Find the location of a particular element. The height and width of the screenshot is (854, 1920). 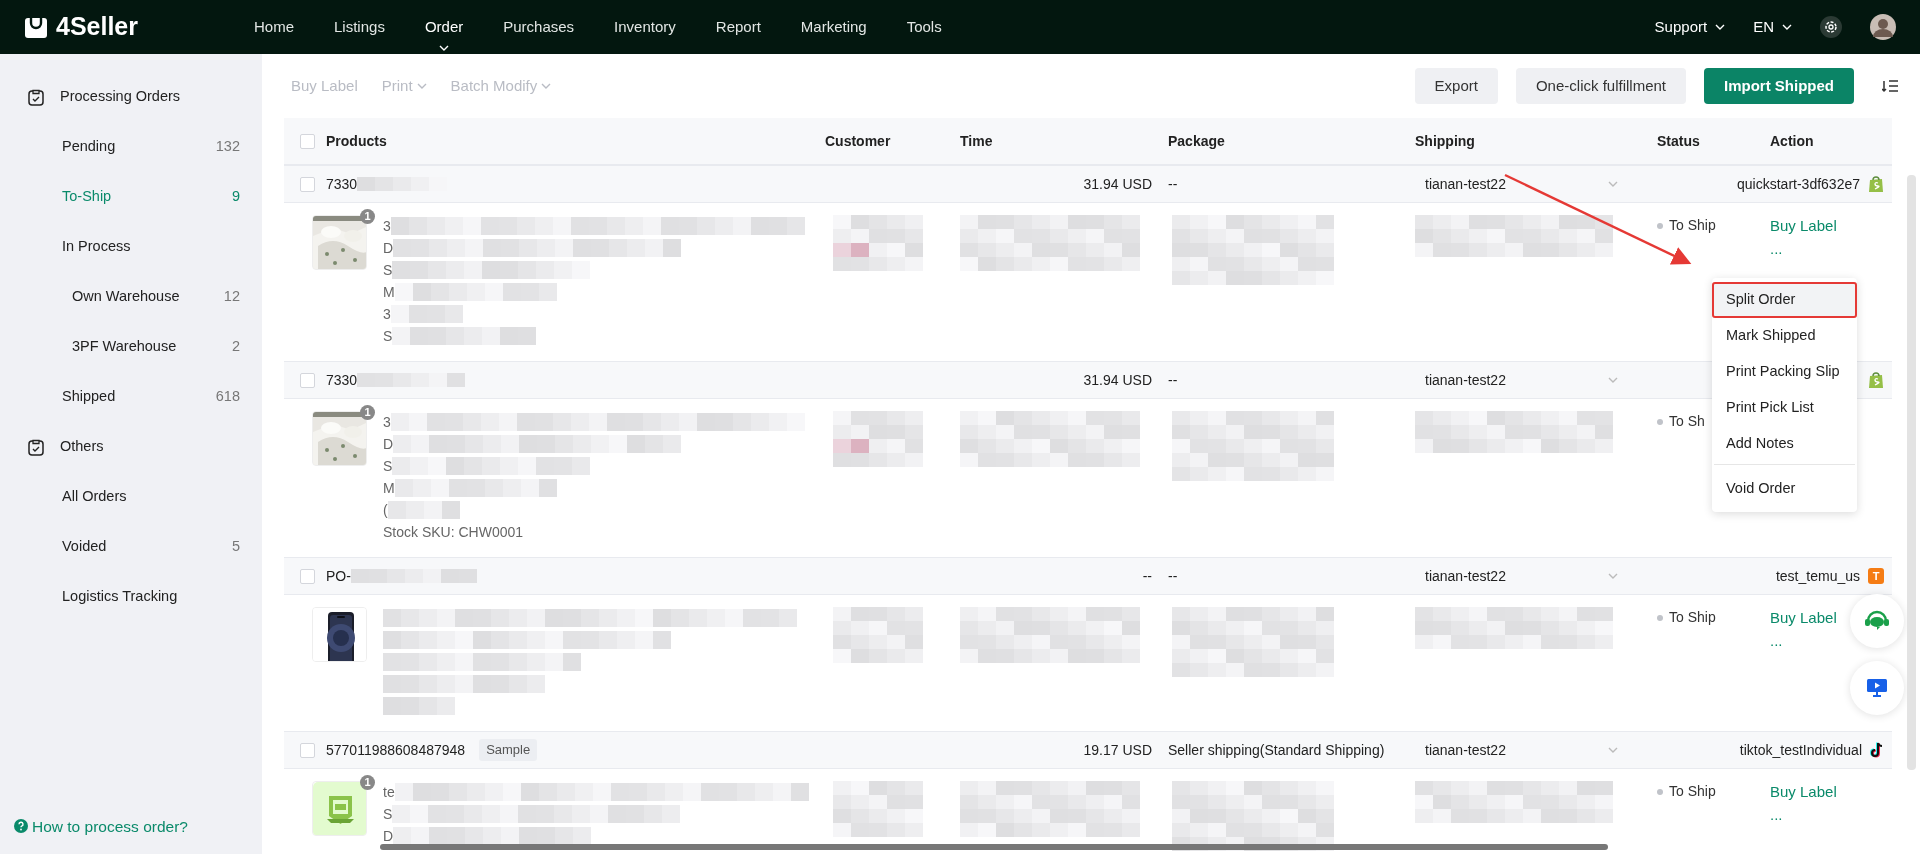

menu-item: Print Pick List is located at coordinates (1784, 408).